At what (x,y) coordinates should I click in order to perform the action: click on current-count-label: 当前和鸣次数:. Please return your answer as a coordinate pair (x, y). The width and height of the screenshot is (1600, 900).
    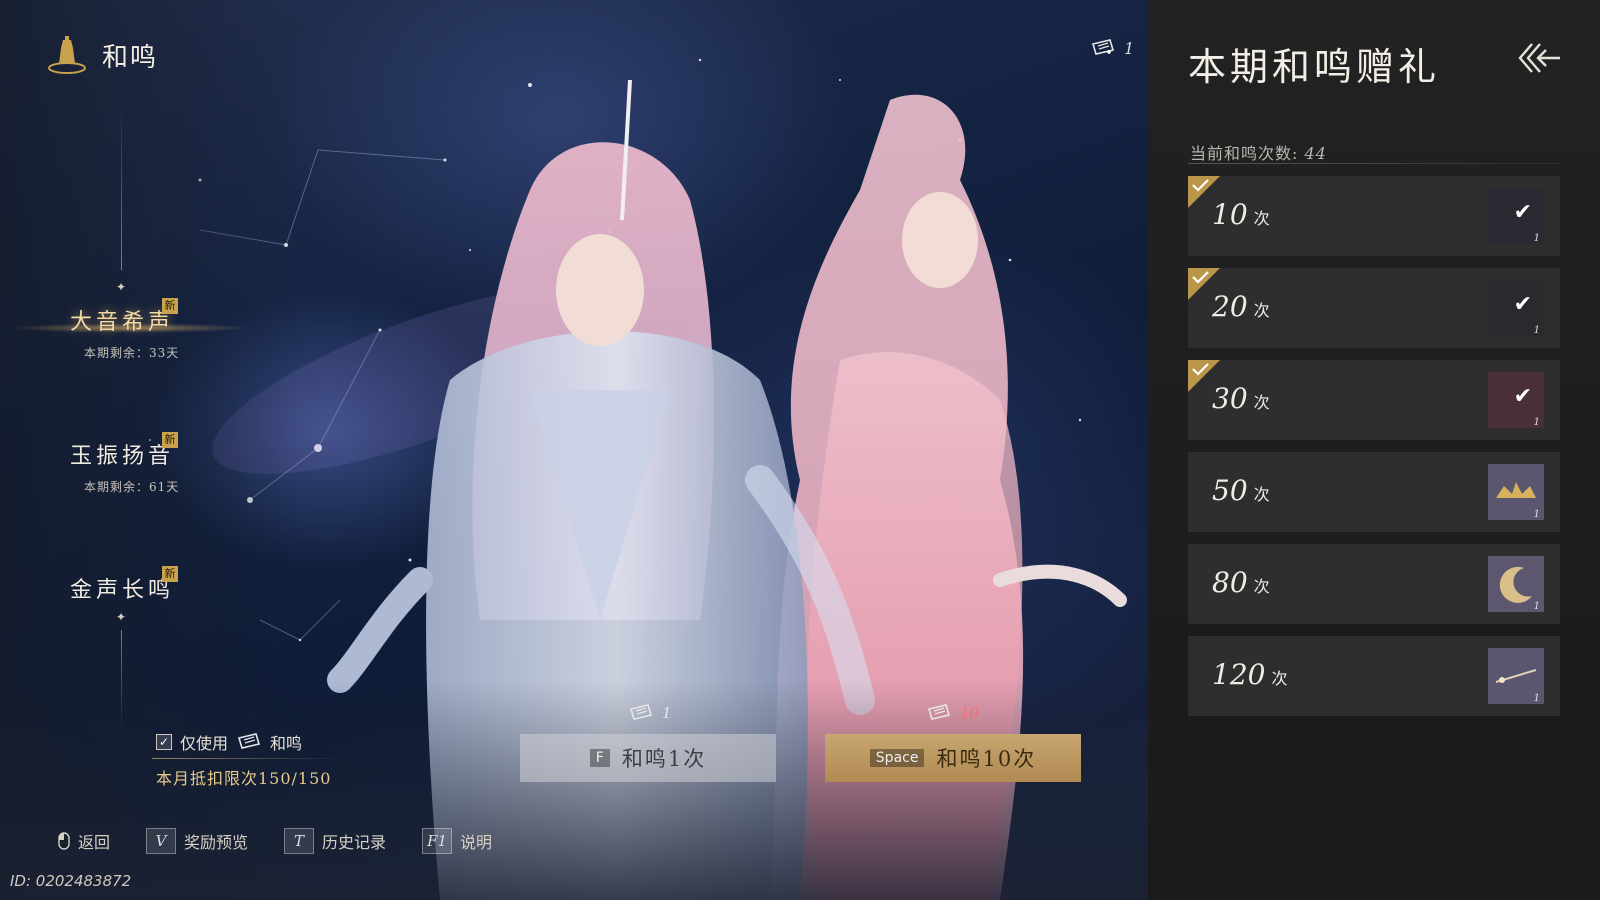
    Looking at the image, I should click on (1244, 153).